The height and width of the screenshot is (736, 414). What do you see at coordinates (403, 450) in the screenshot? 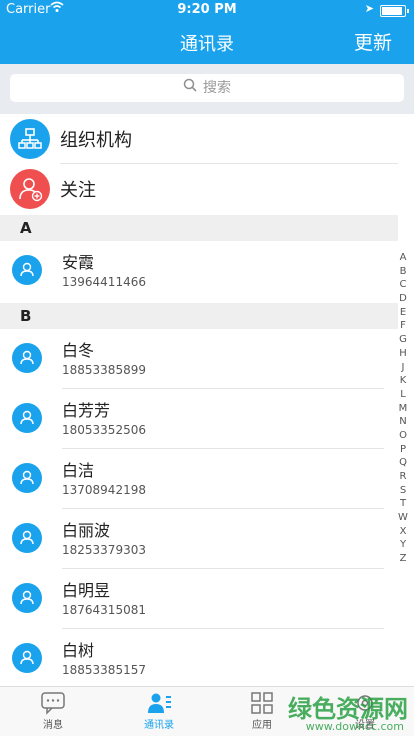
I see `index-letter: P` at bounding box center [403, 450].